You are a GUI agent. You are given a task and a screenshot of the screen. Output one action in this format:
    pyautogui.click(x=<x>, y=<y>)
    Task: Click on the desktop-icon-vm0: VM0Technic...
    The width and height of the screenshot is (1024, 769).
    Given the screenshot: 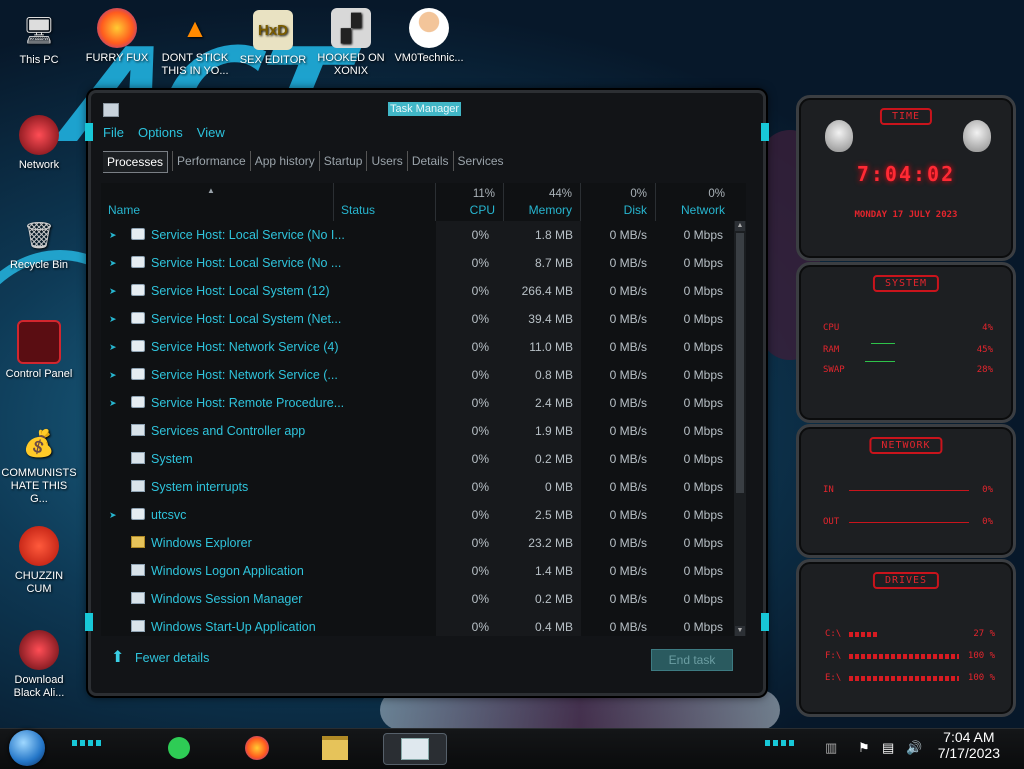 What is the action you would take?
    pyautogui.click(x=429, y=36)
    